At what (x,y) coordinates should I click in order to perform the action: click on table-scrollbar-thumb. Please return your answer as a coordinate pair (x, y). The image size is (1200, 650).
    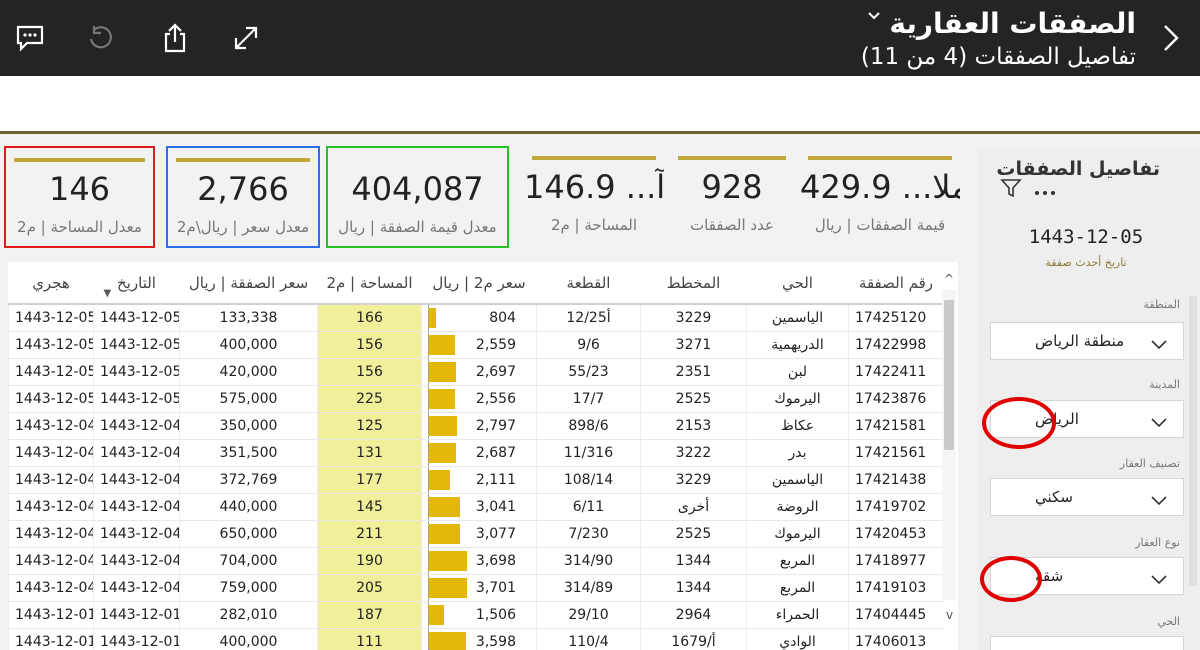
    Looking at the image, I should click on (949, 375).